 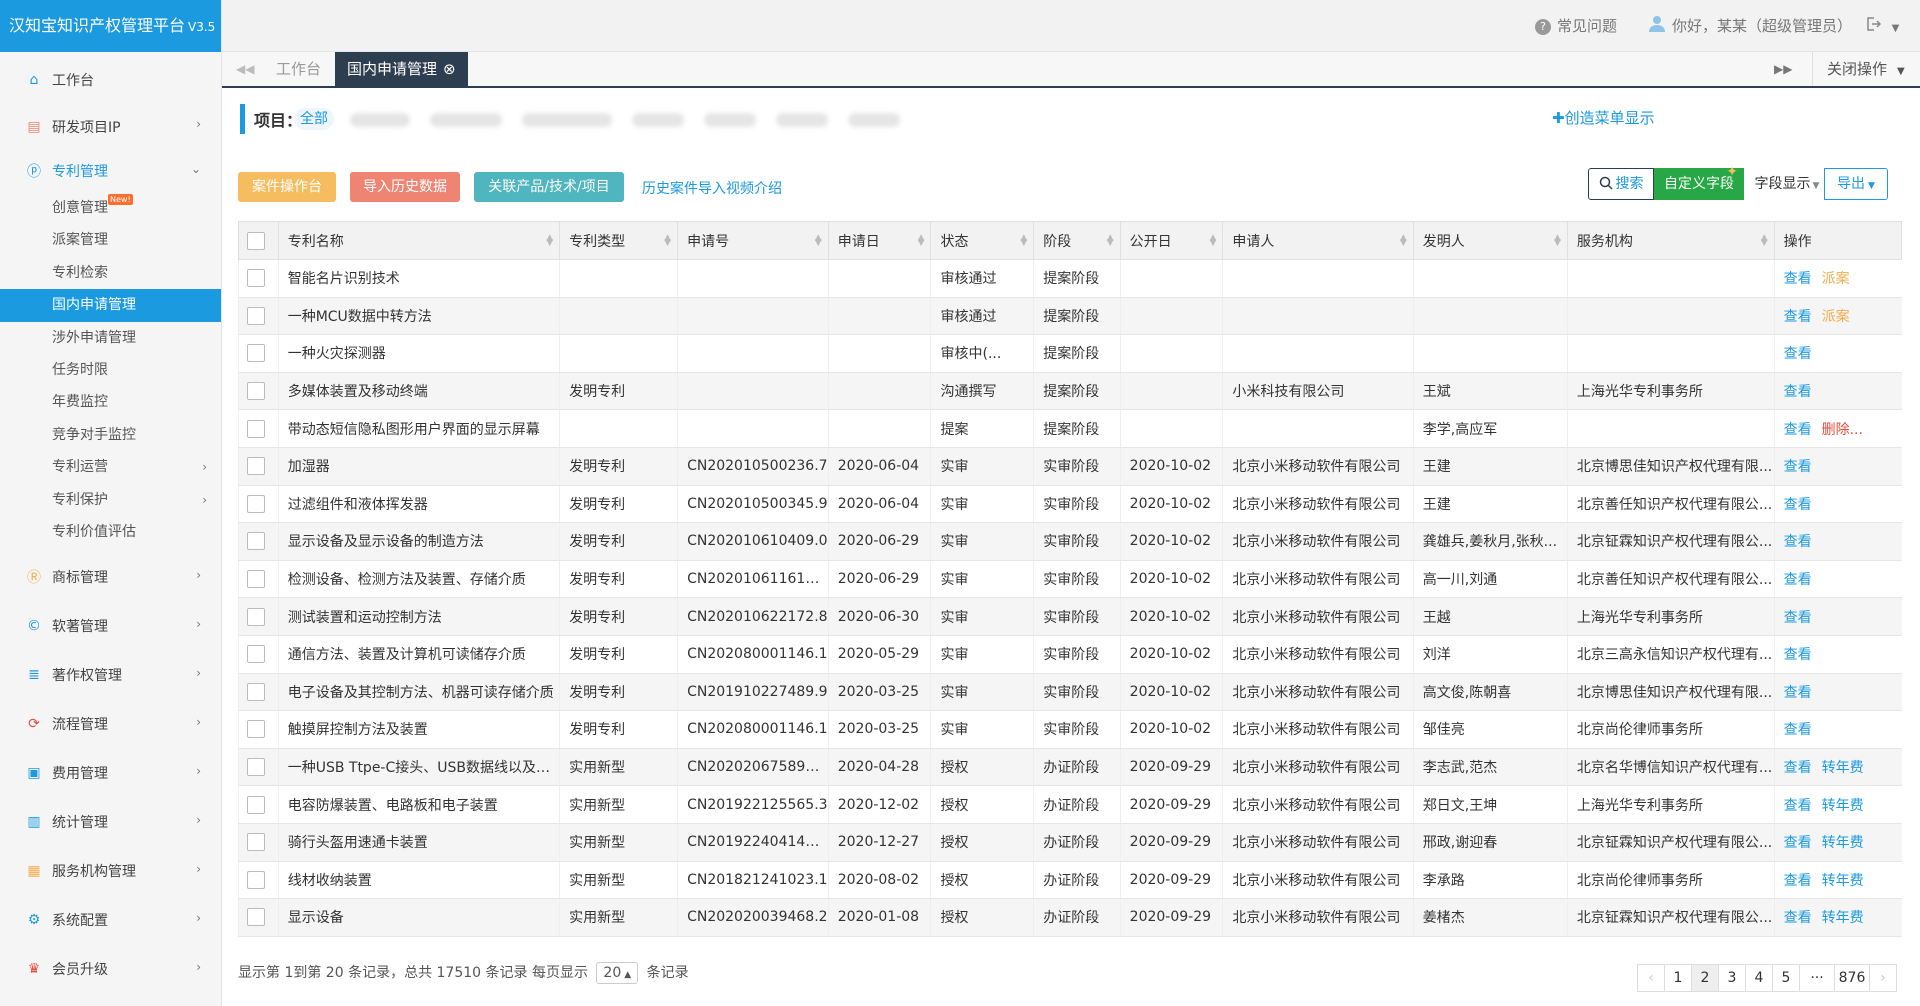 I want to click on logout-icon, so click(x=1873, y=27).